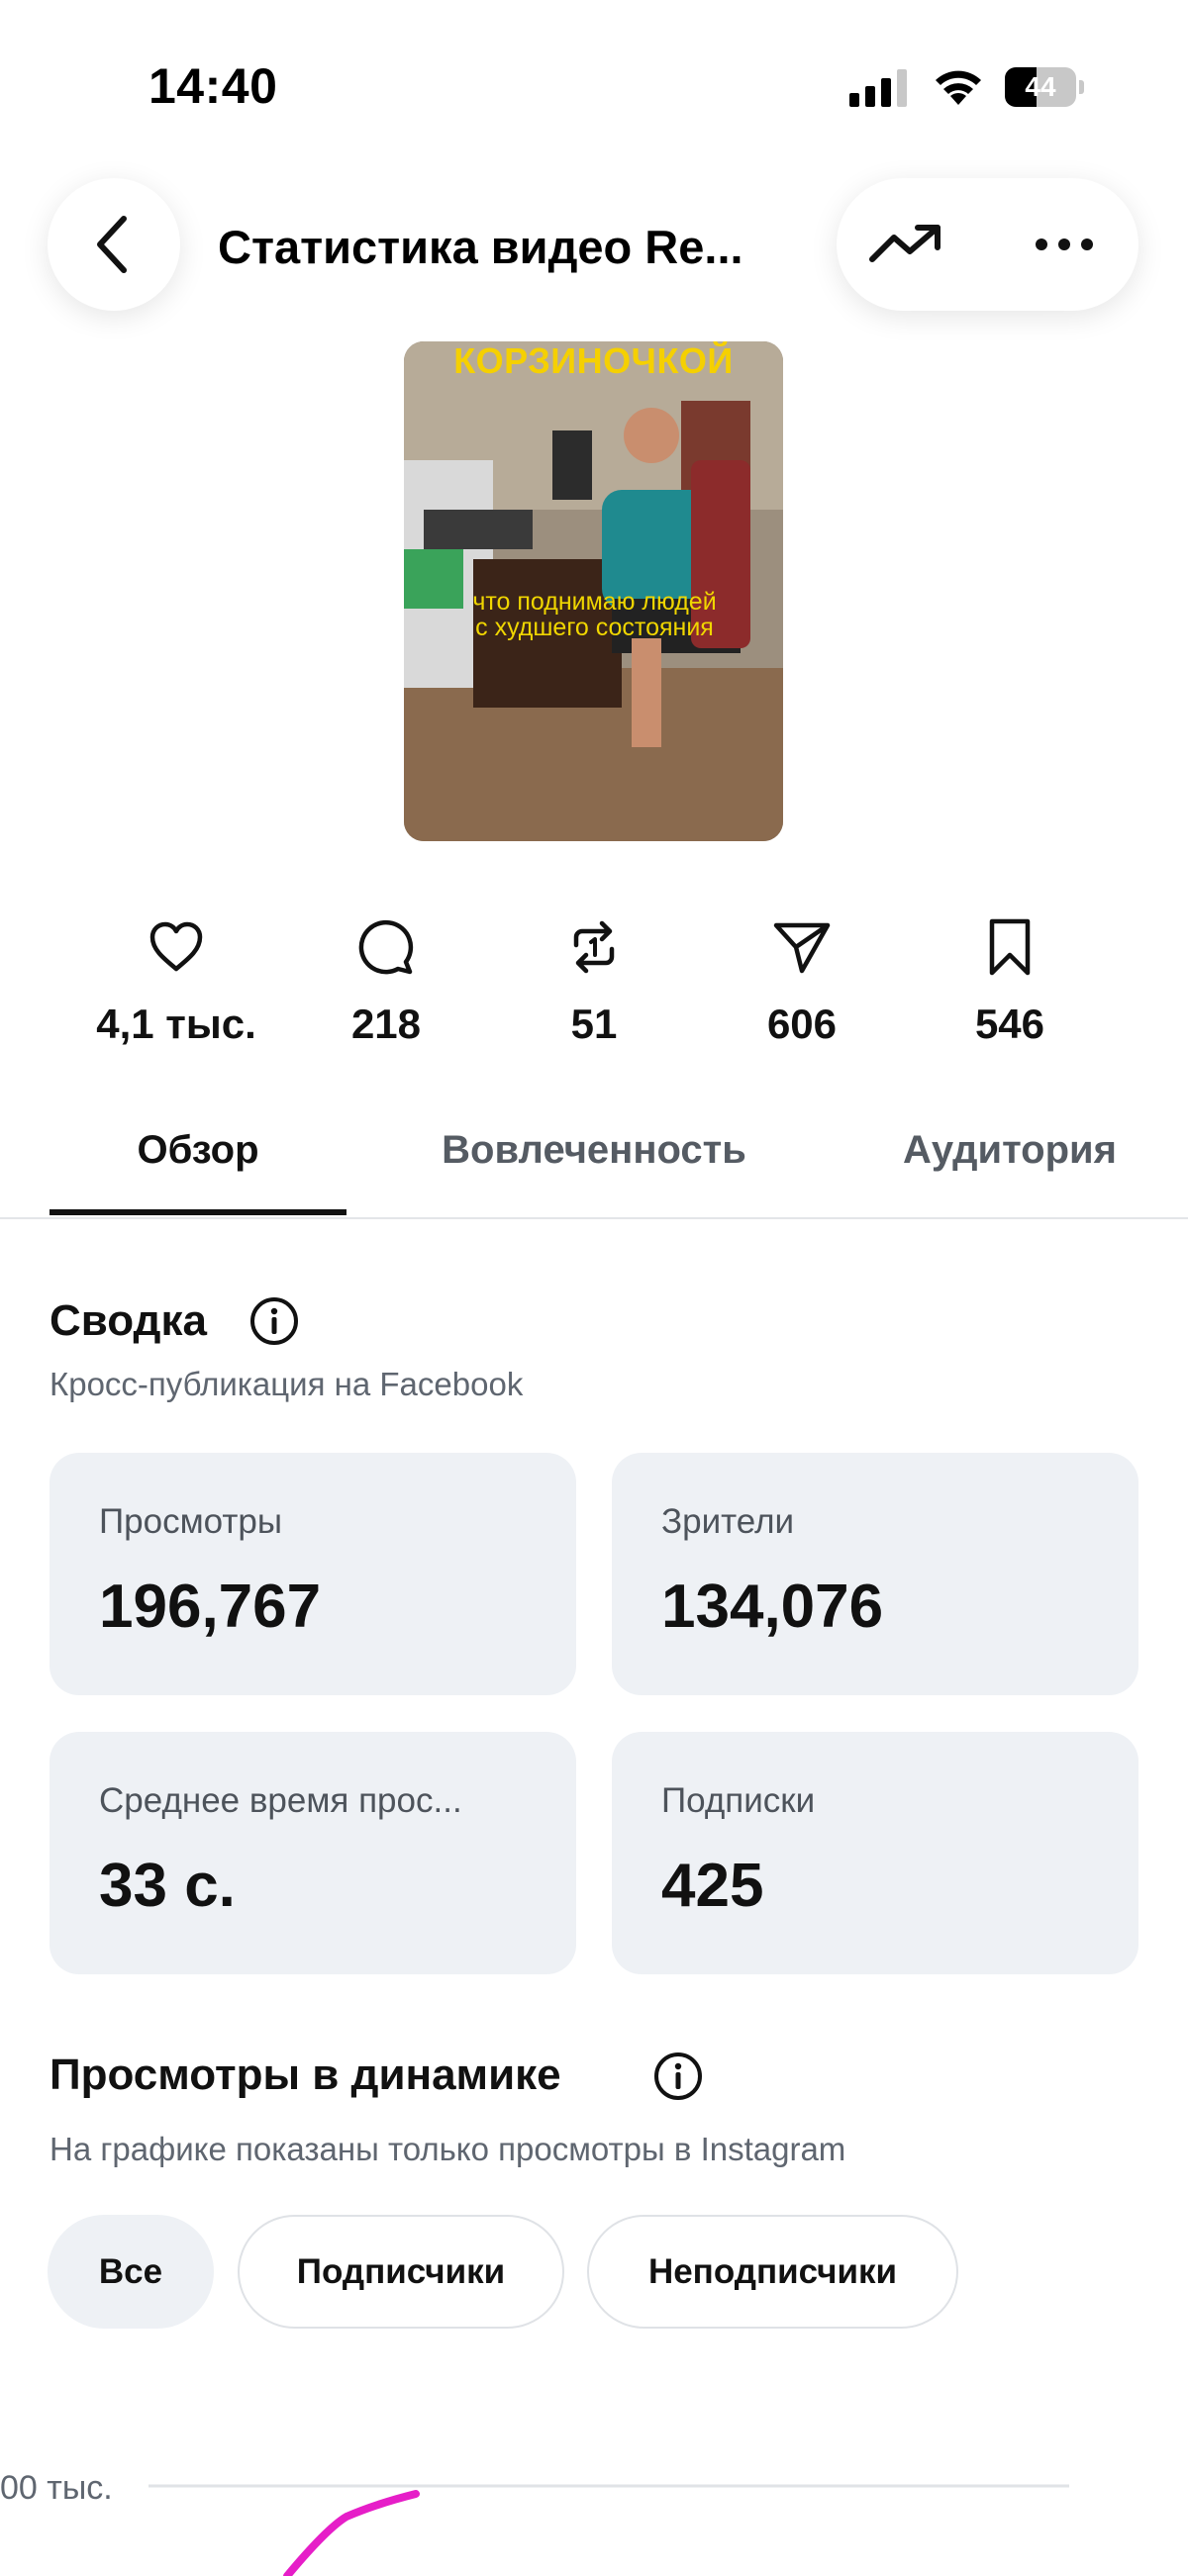 This screenshot has width=1188, height=2576. What do you see at coordinates (176, 946) in the screenshot?
I see `heart-icon` at bounding box center [176, 946].